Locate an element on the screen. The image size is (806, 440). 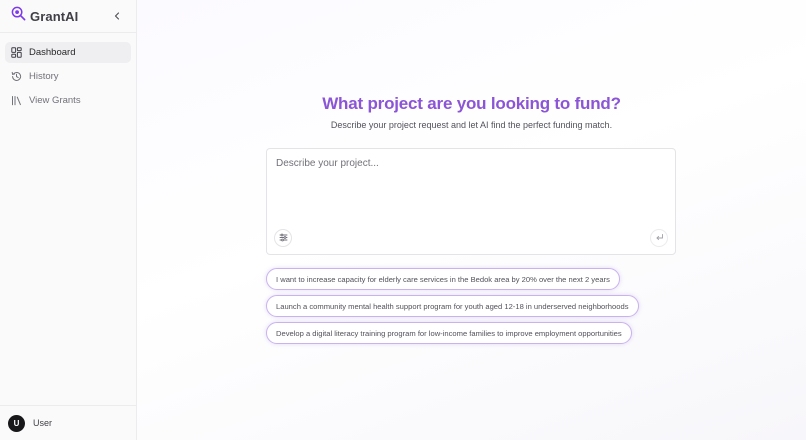
history-icon is located at coordinates (16, 76).